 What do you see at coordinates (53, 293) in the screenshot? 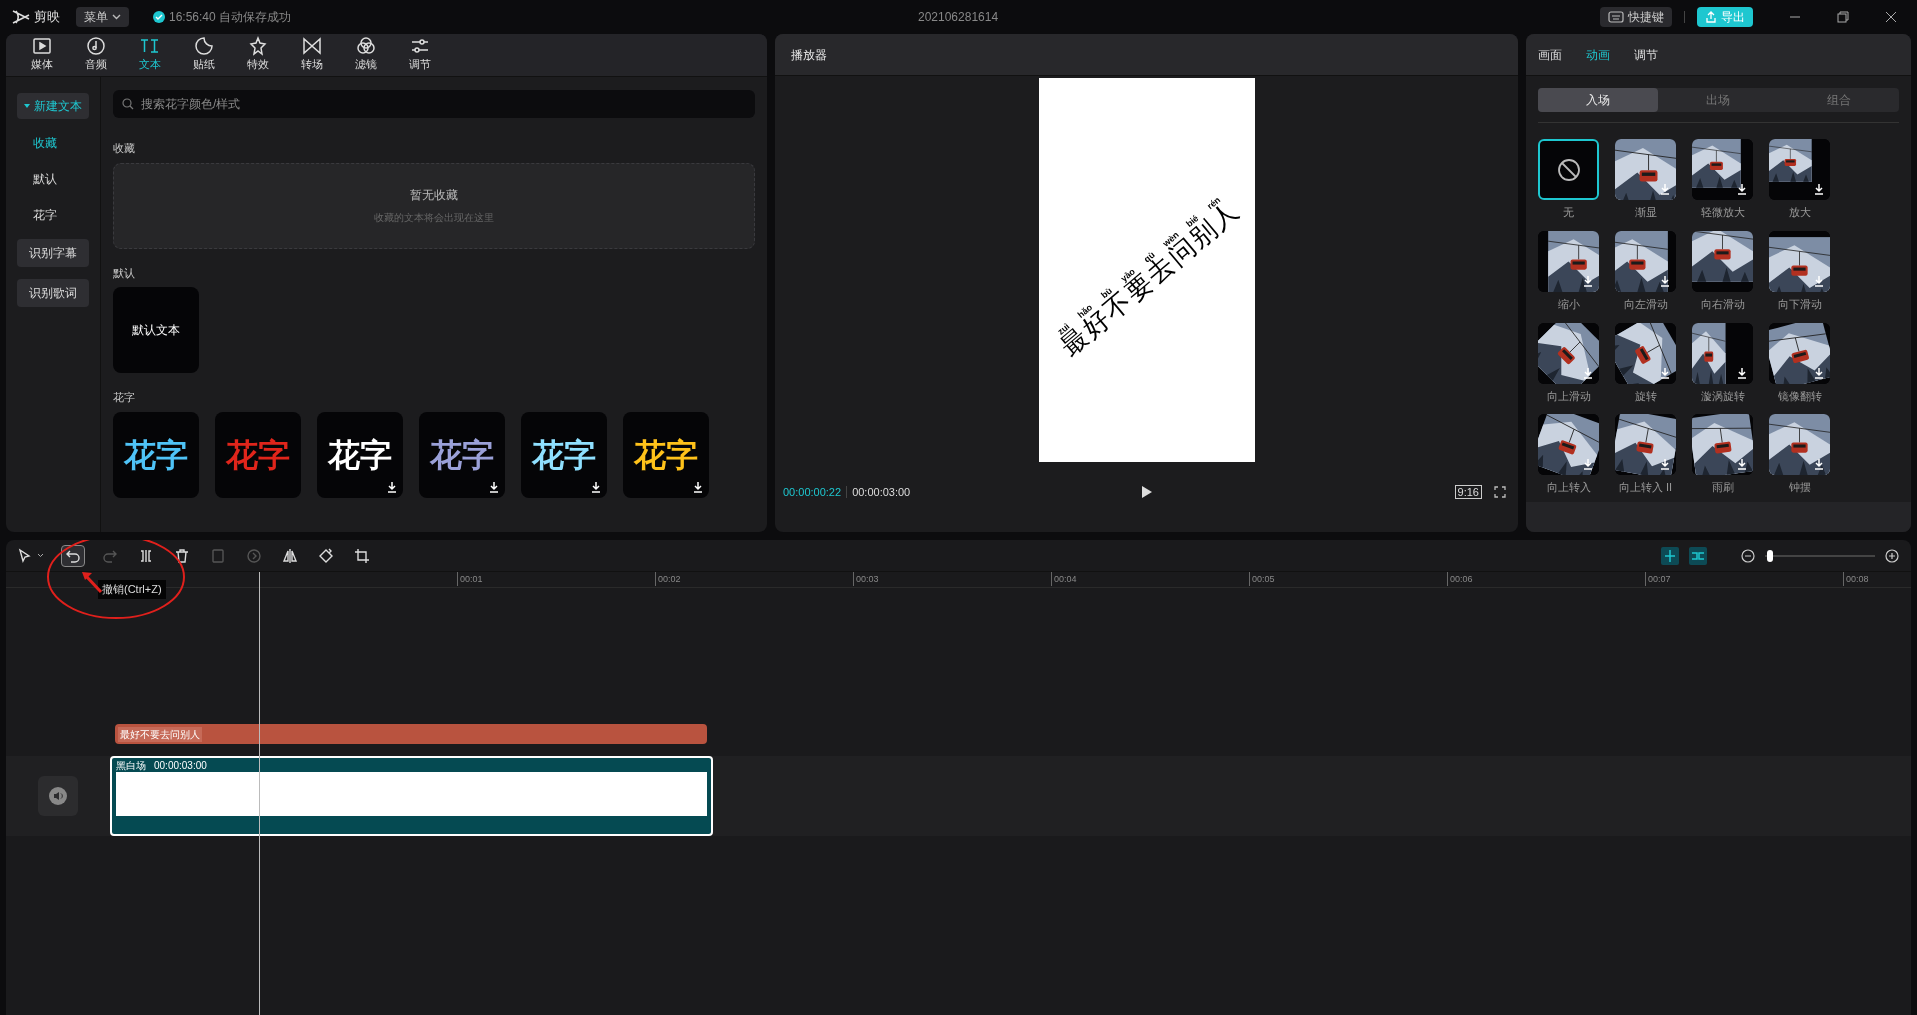
I see `nav-button: 识别歌词` at bounding box center [53, 293].